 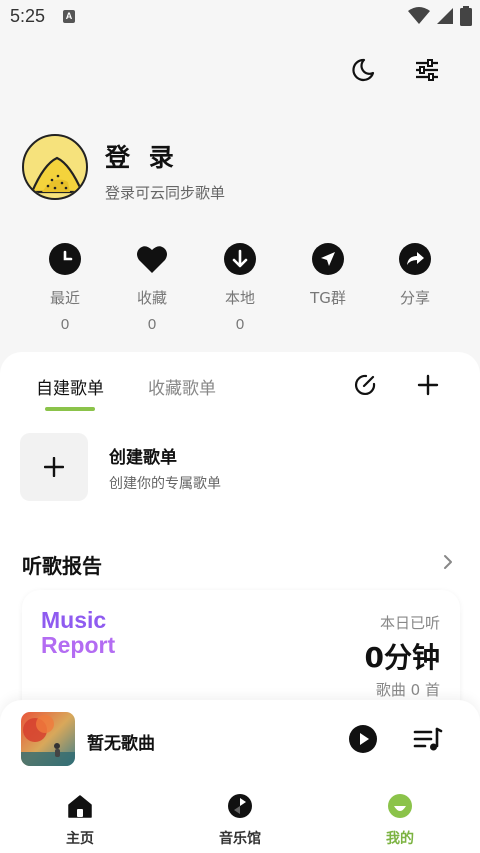 What do you see at coordinates (142, 156) in the screenshot?
I see `login-title: 登 录` at bounding box center [142, 156].